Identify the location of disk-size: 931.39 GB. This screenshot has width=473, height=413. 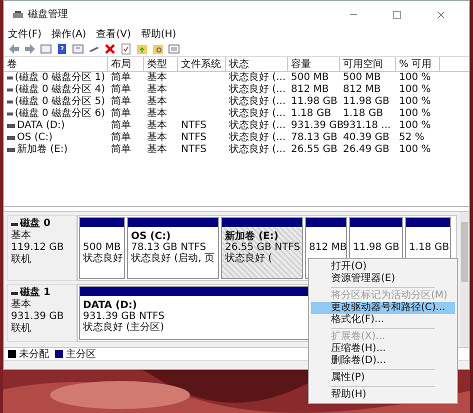
(38, 316).